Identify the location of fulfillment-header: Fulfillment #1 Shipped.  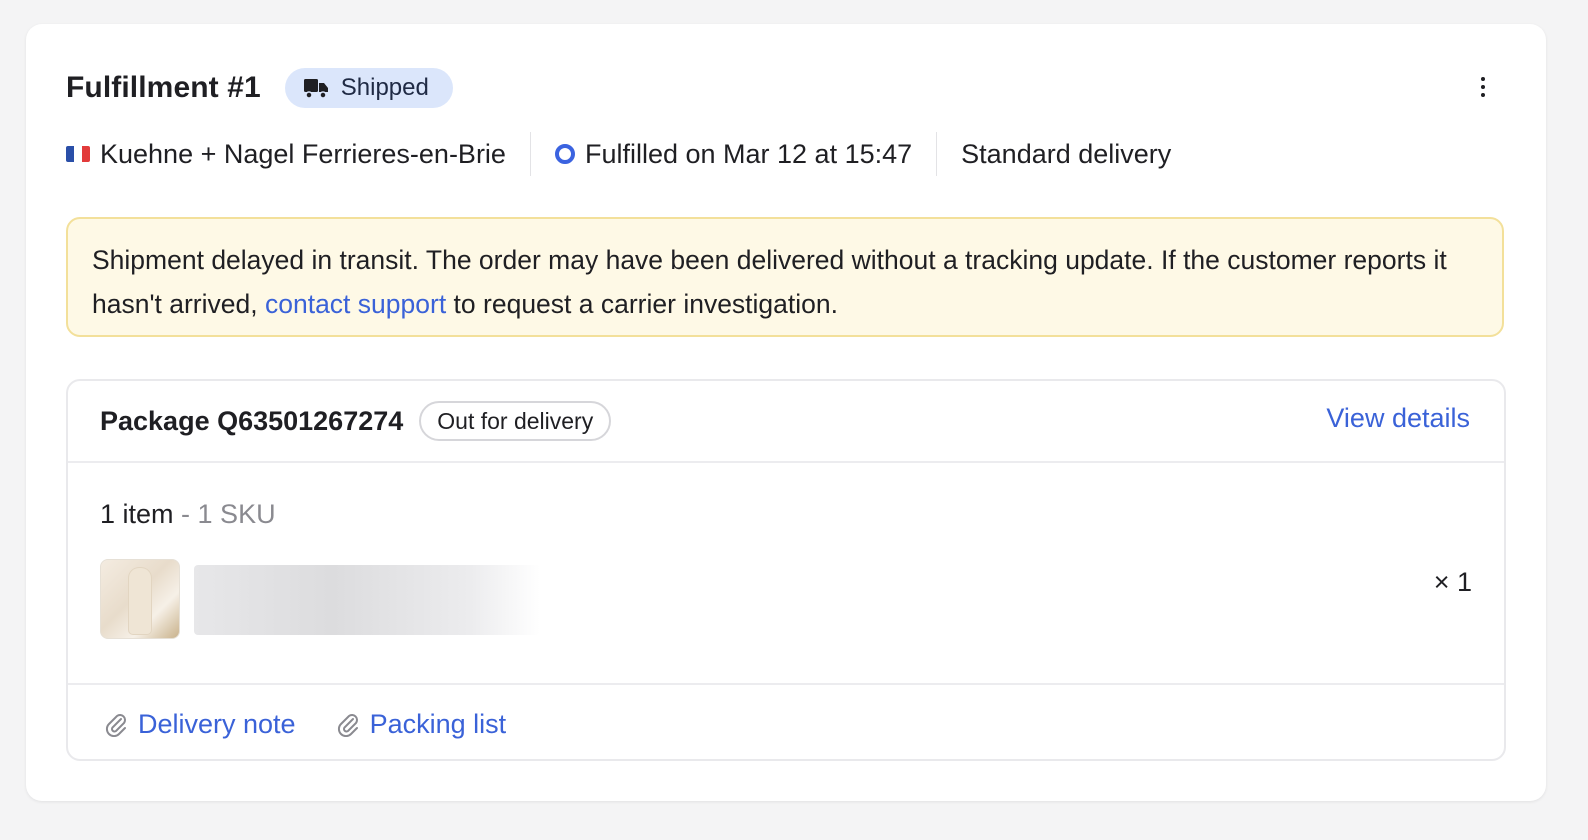
(259, 88).